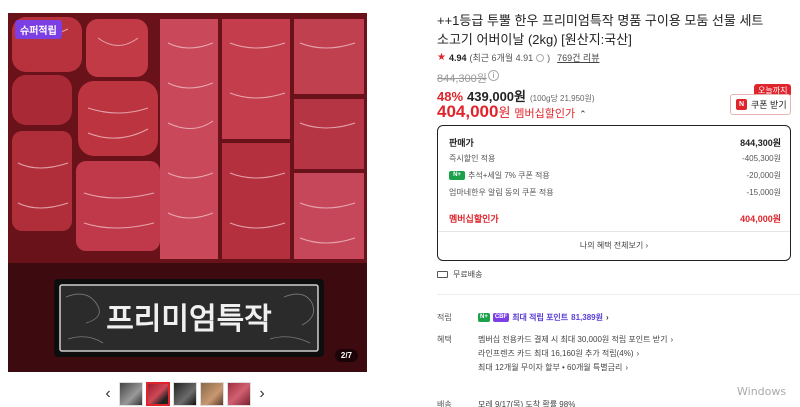 The width and height of the screenshot is (800, 407). Describe the element at coordinates (761, 158) in the screenshot. I see `price-row-value: -405,300원` at that location.